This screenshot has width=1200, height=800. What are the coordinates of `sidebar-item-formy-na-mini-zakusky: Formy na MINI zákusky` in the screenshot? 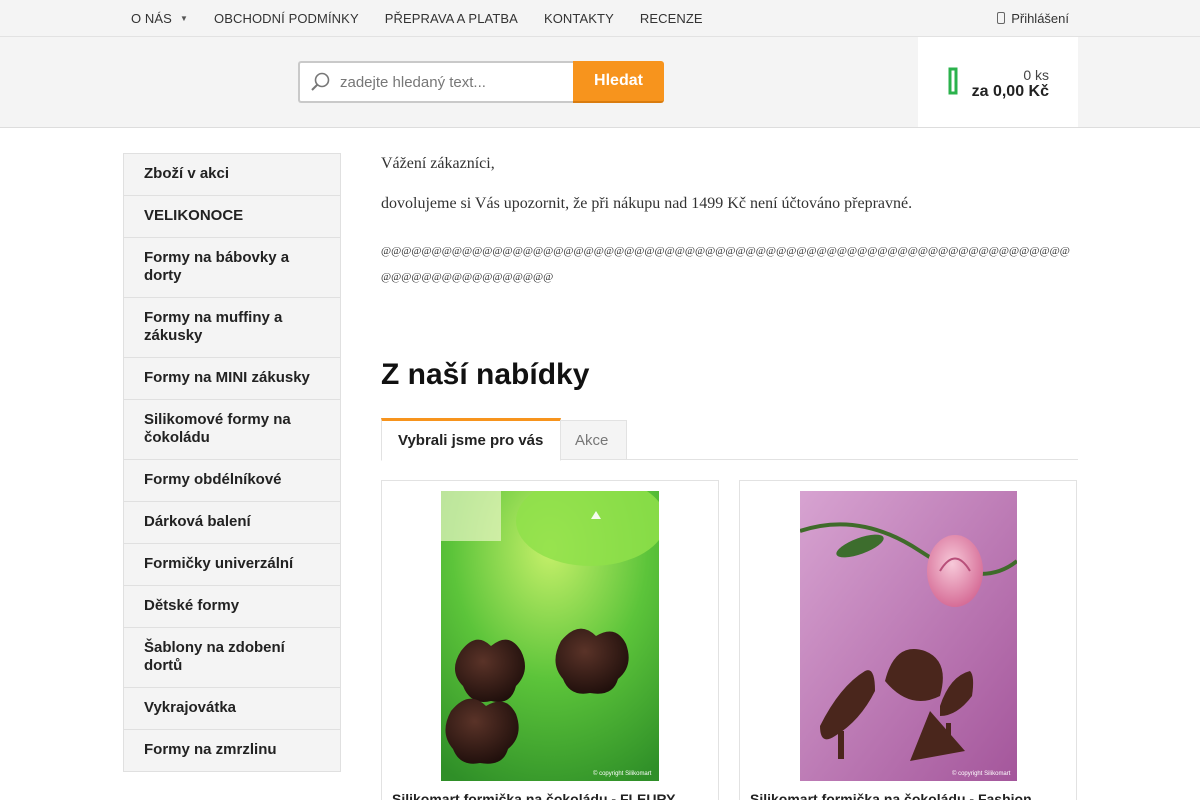 It's located at (232, 379).